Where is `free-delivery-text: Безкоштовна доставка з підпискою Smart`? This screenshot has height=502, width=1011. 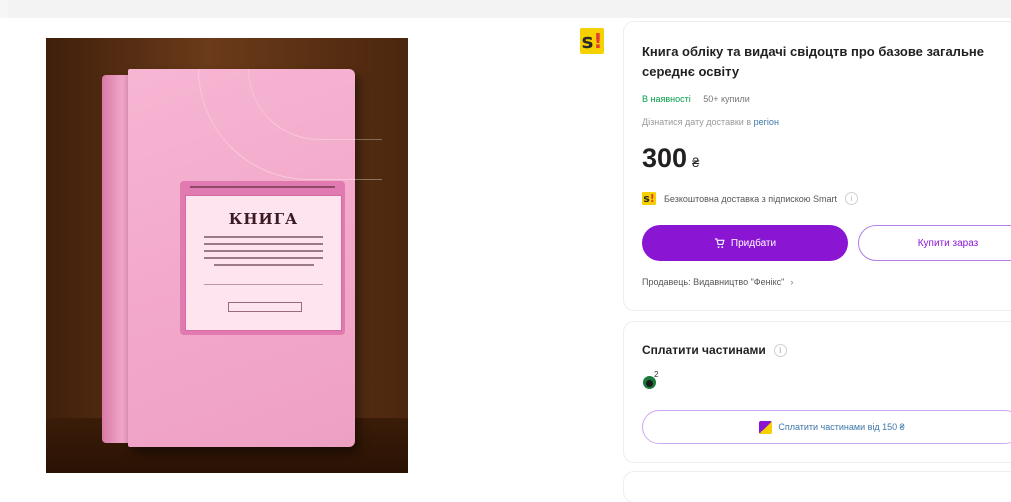 free-delivery-text: Безкоштовна доставка з підпискою Smart is located at coordinates (751, 198).